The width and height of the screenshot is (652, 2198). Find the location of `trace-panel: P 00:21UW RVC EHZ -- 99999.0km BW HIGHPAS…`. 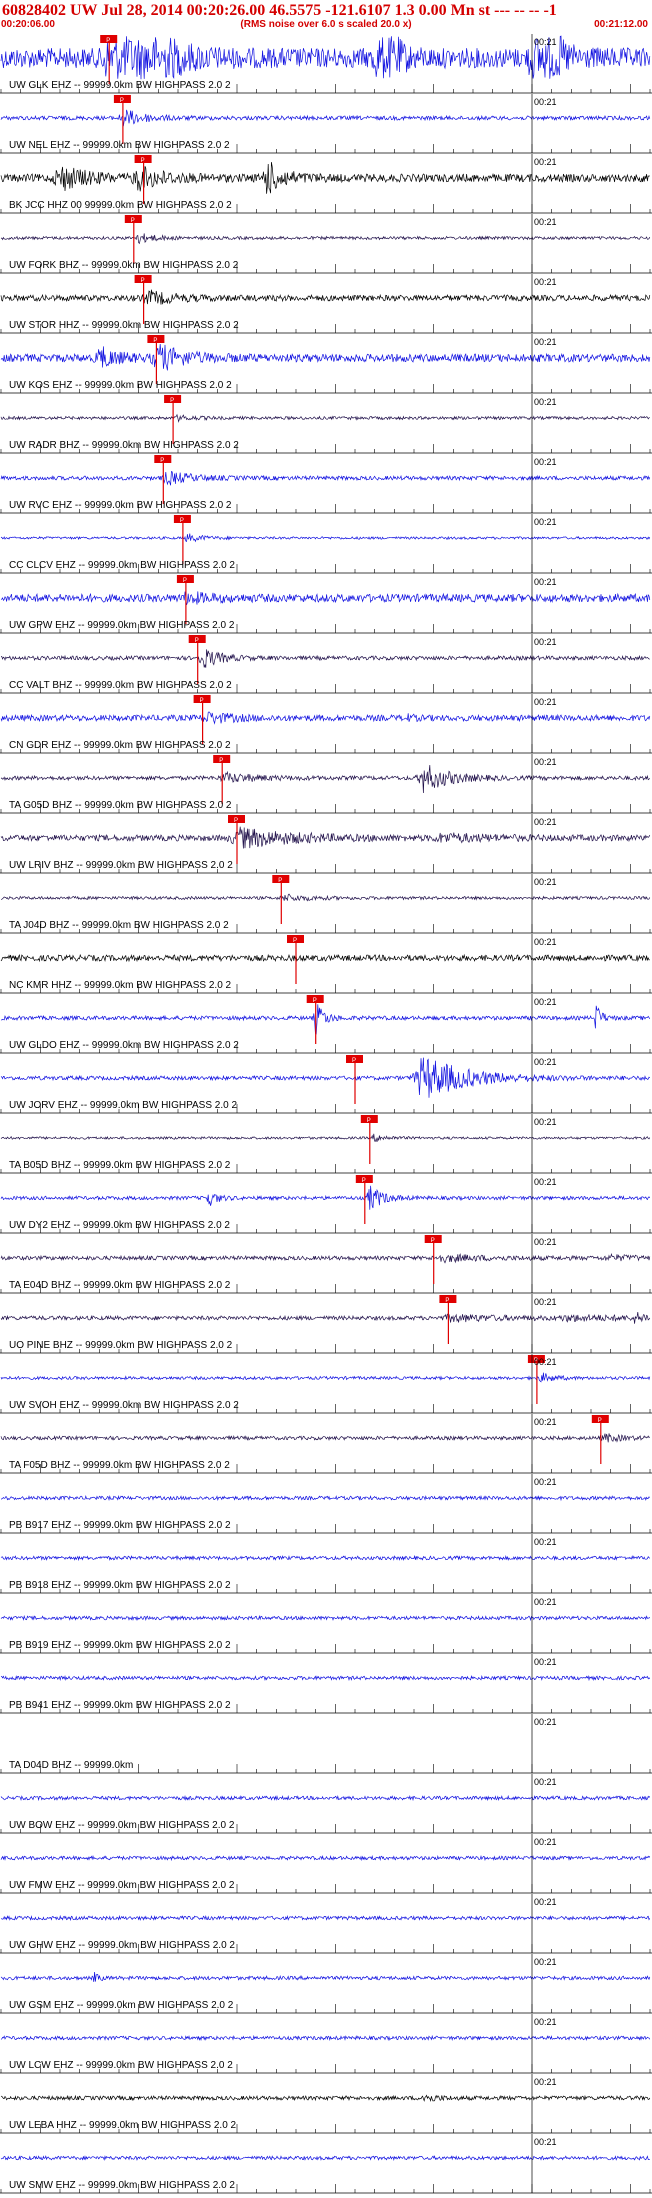

trace-panel: P 00:21UW RVC EHZ -- 99999.0km BW HIGHPAS… is located at coordinates (326, 484).